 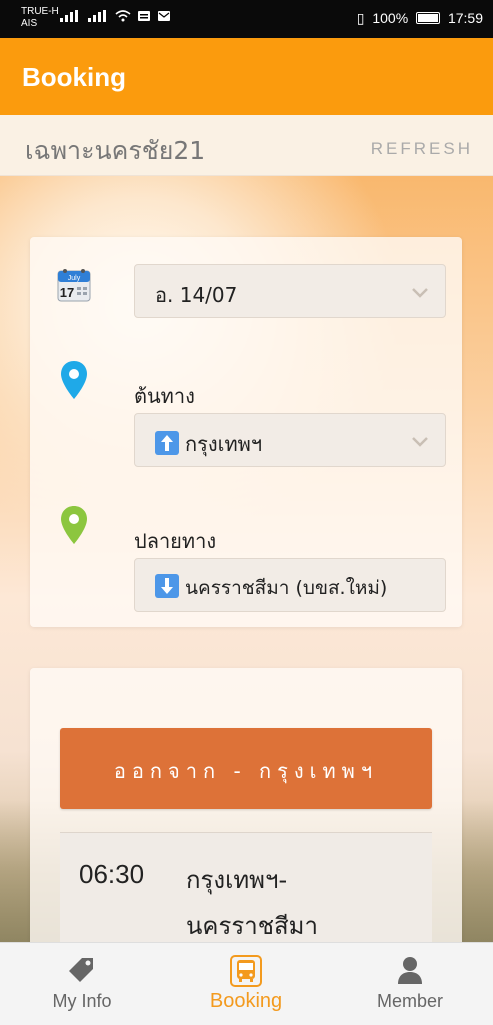 I want to click on arrow-down-icon, so click(x=167, y=586).